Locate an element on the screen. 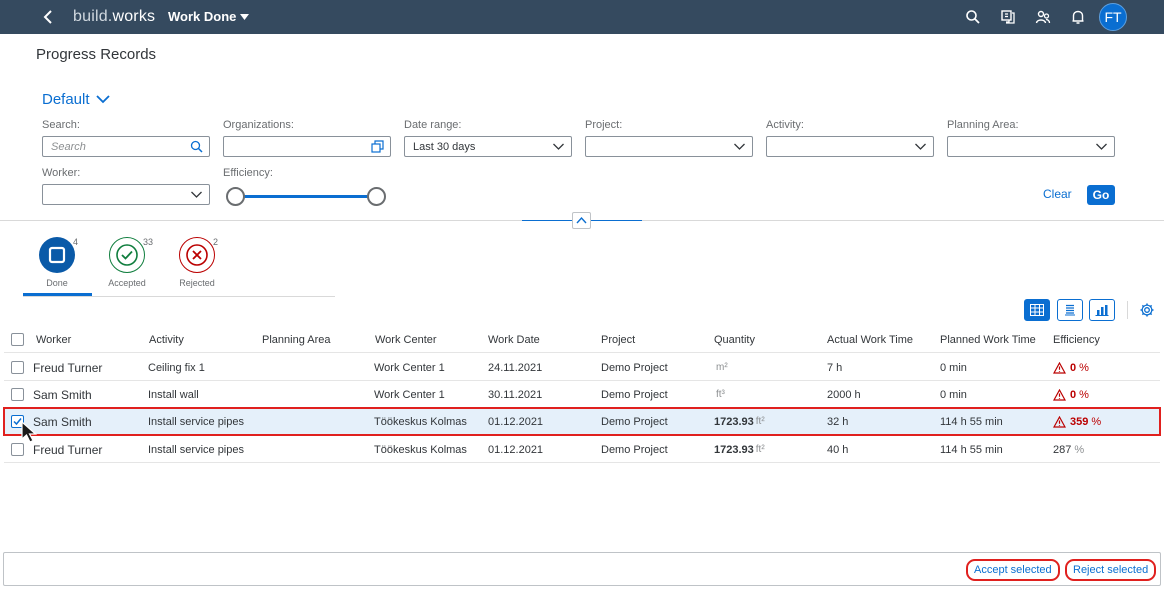 This screenshot has width=1164, height=590. grid-icon is located at coordinates (1037, 310).